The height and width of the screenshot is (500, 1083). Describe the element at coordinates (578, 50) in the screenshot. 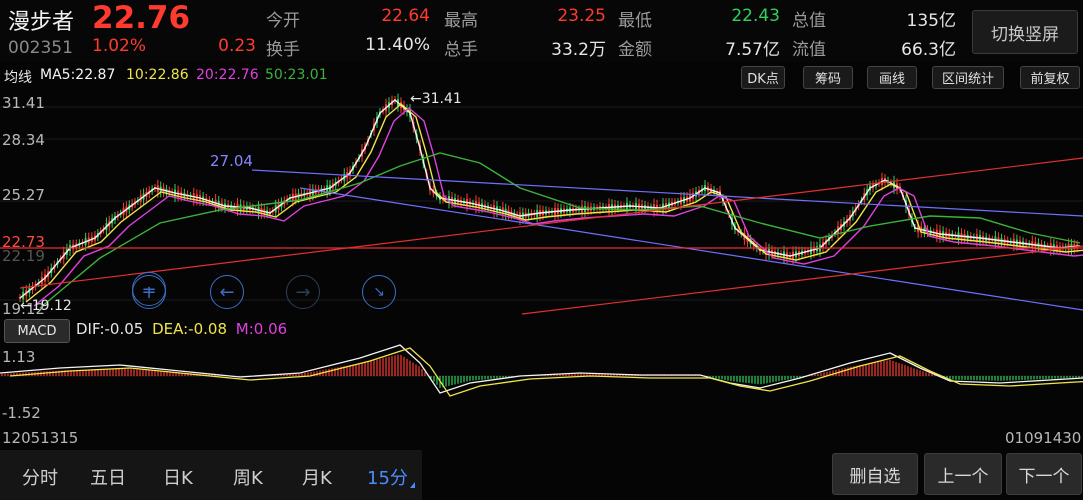

I see `volume-value: 33.2万` at that location.